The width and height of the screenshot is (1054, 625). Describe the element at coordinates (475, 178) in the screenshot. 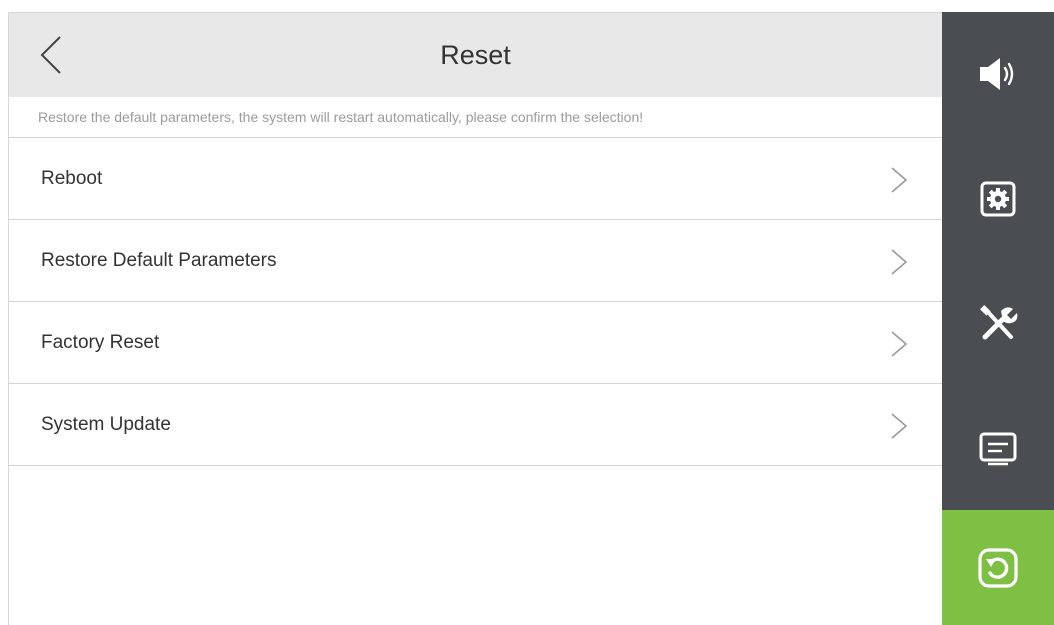

I see `menu-item-reboot: Reboot` at that location.